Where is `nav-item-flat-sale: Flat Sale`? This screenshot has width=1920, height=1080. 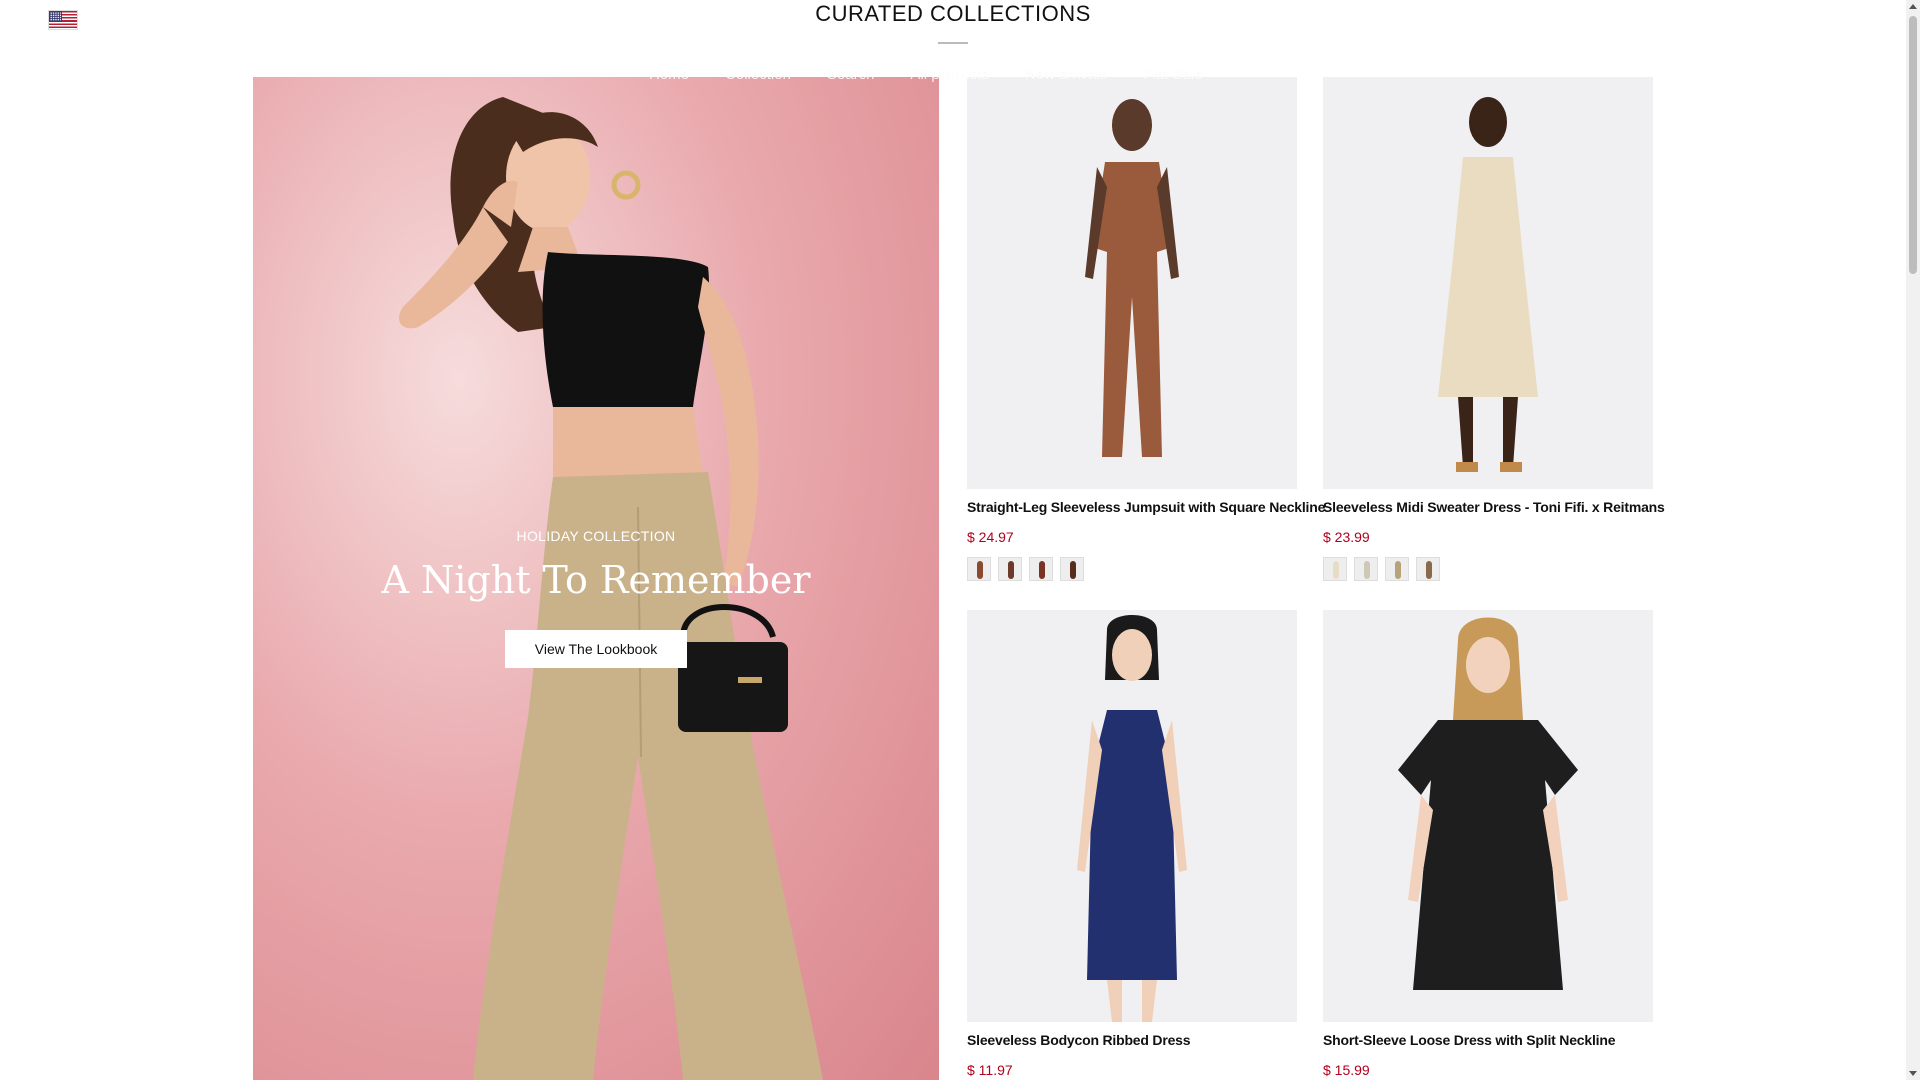
nav-item-flat-sale: Flat Sale is located at coordinates (1172, 74).